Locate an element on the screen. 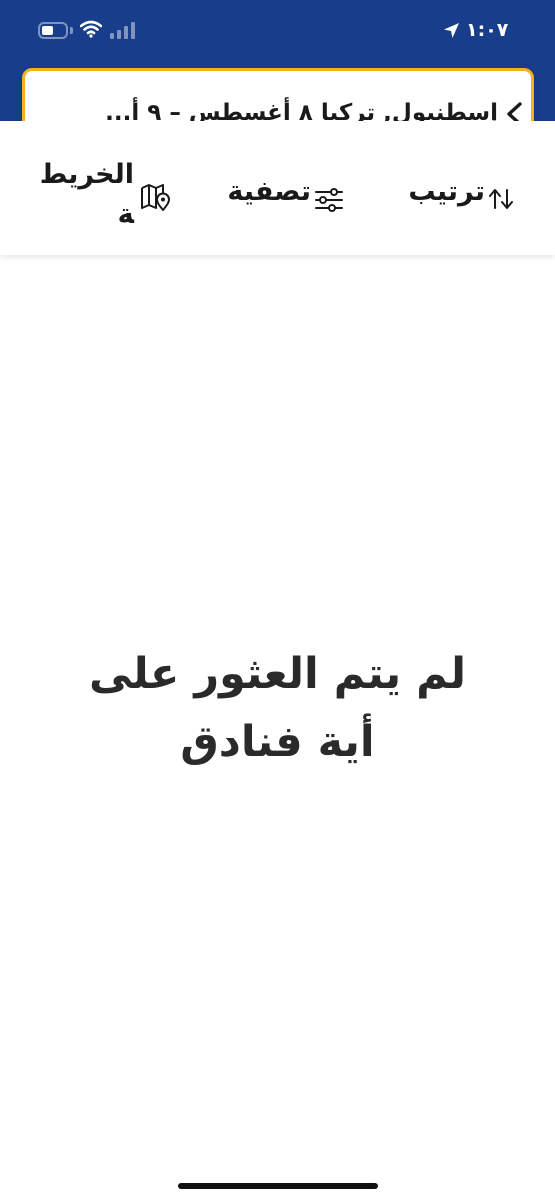 The height and width of the screenshot is (1200, 555). location-arrow-icon is located at coordinates (451, 30).